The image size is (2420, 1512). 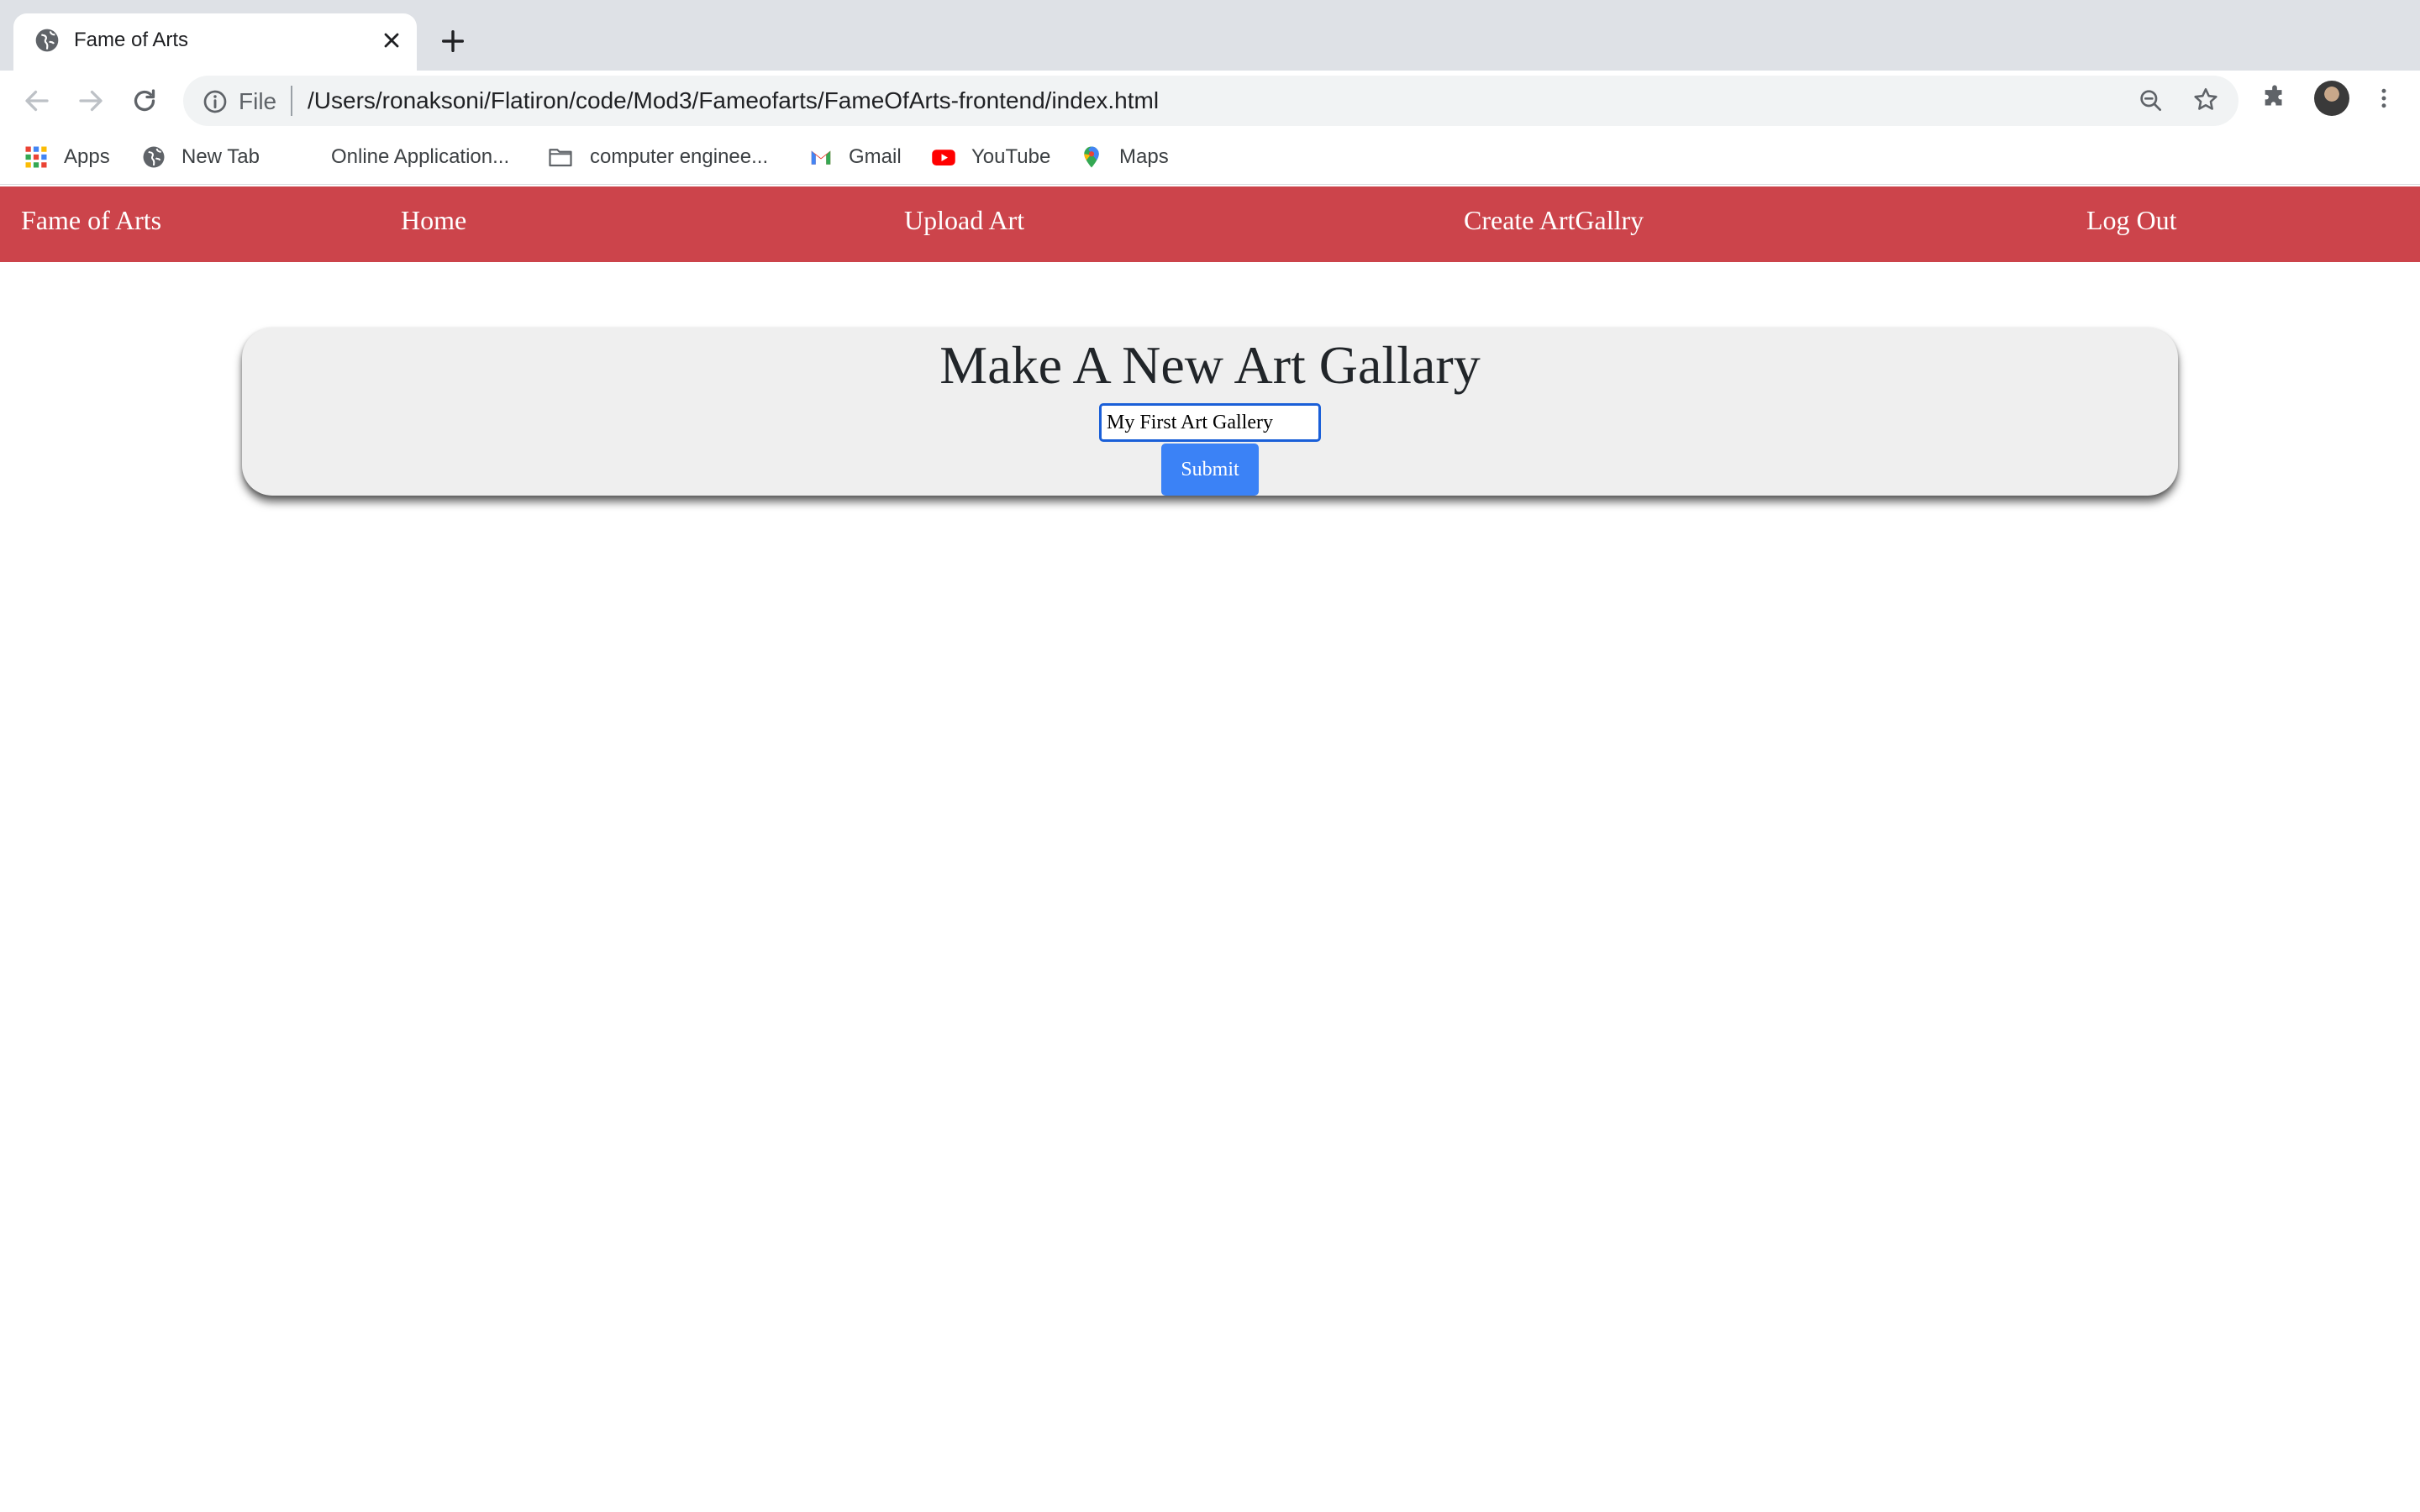 What do you see at coordinates (291, 101) in the screenshot?
I see `omnibox-divider` at bounding box center [291, 101].